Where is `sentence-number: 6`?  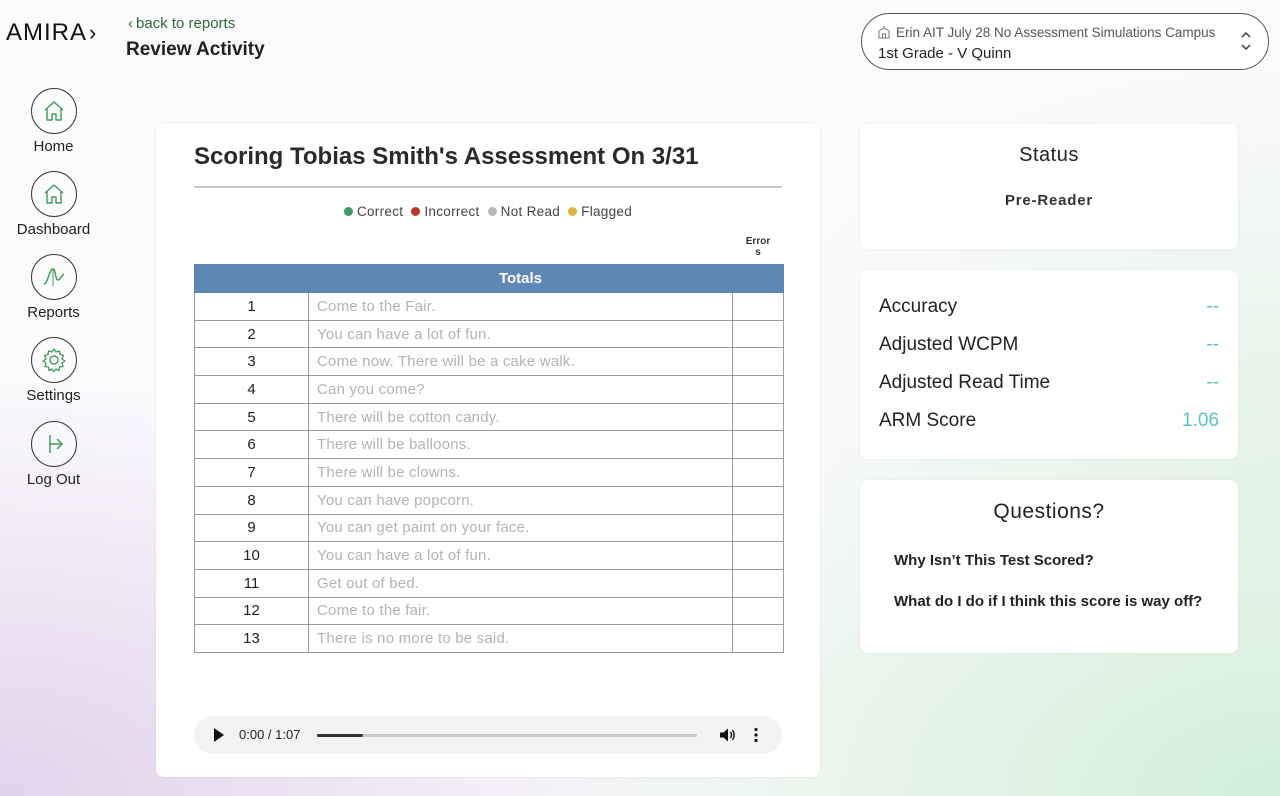 sentence-number: 6 is located at coordinates (251, 445).